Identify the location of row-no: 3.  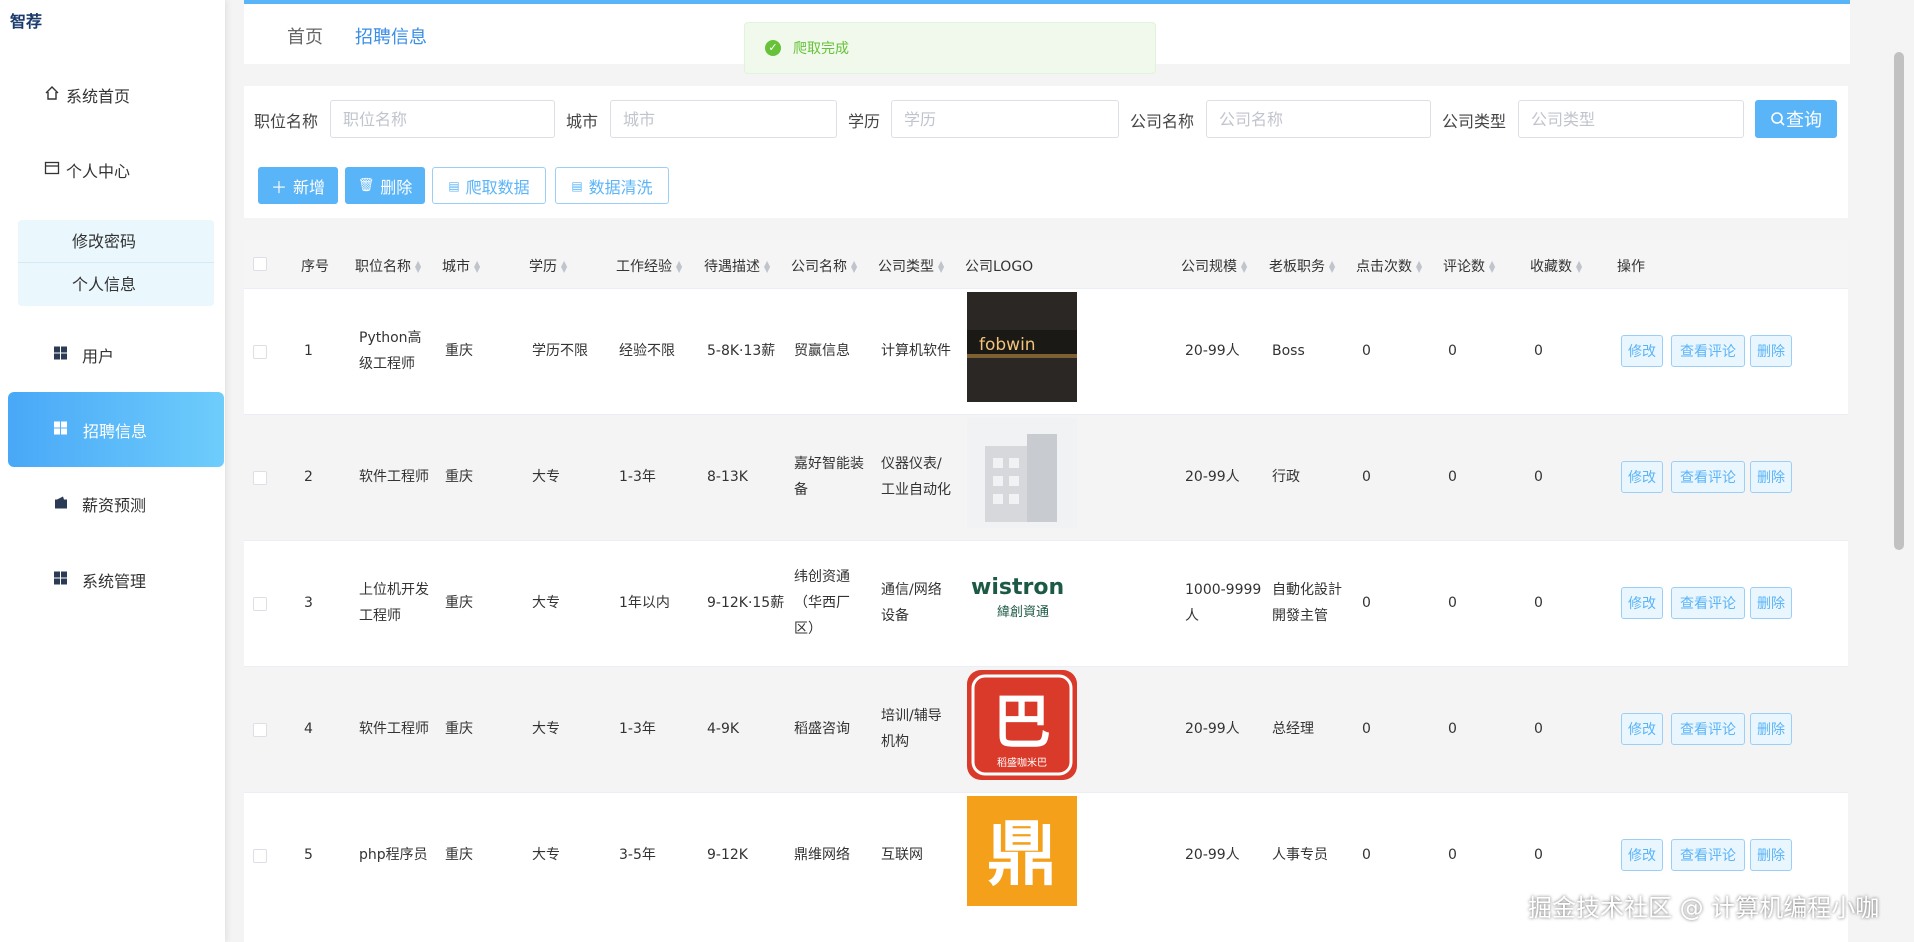
(308, 603).